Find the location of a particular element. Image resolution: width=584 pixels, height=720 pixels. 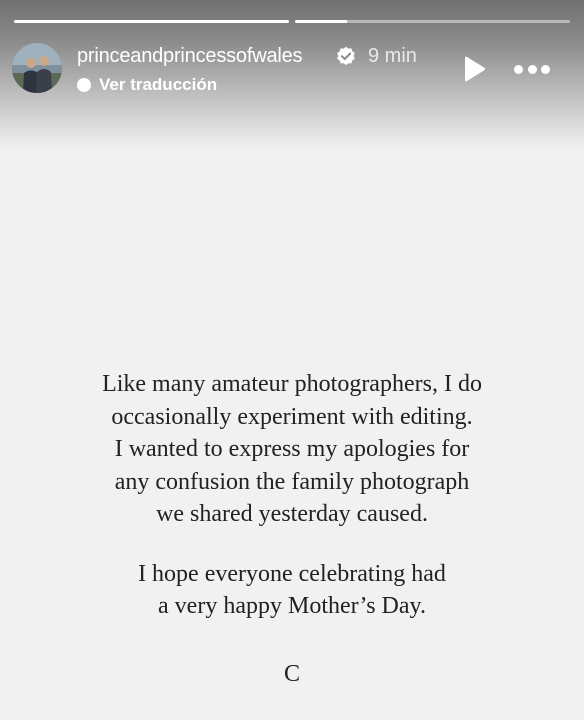

message-line: we shared yesterday caused. is located at coordinates (292, 514).